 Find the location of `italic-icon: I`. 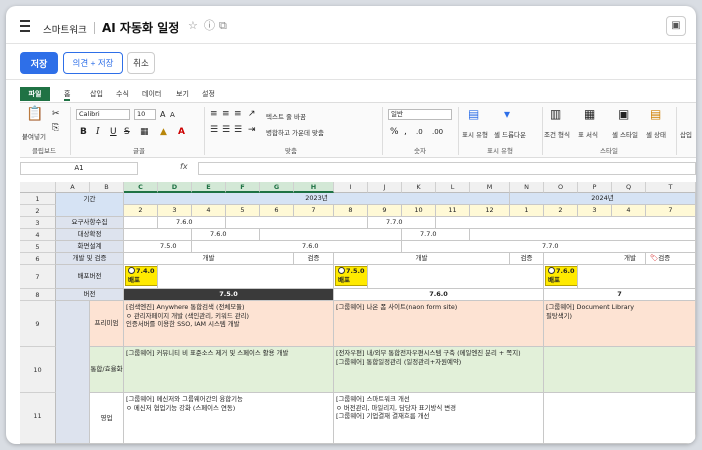

italic-icon: I is located at coordinates (98, 132).